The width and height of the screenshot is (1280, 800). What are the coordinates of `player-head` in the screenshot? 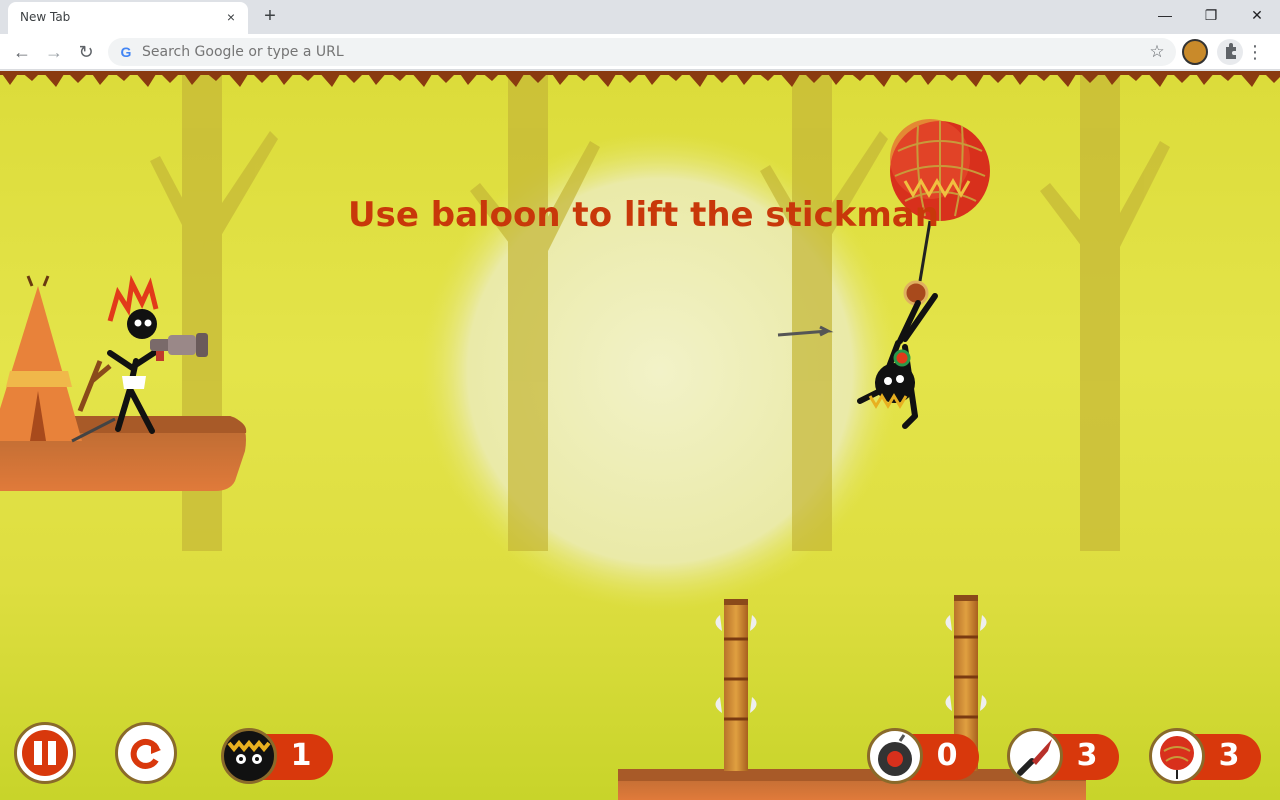 It's located at (142, 324).